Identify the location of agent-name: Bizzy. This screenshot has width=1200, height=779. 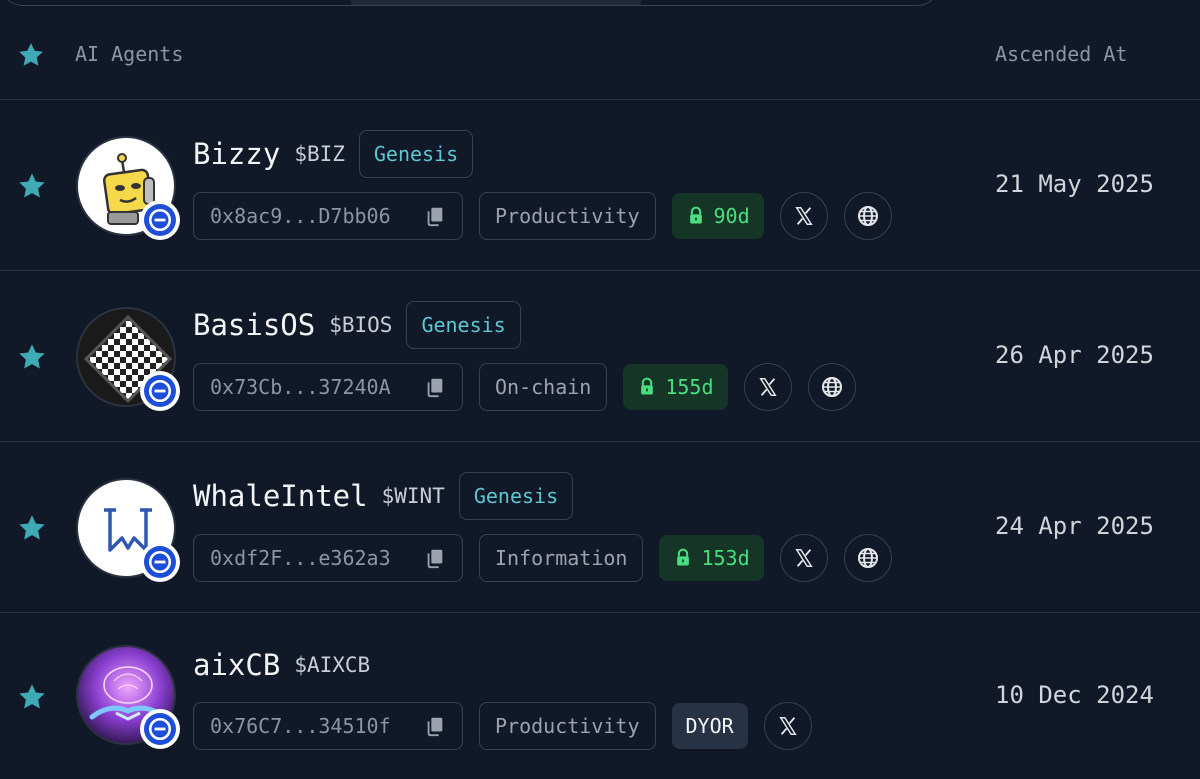
(236, 154).